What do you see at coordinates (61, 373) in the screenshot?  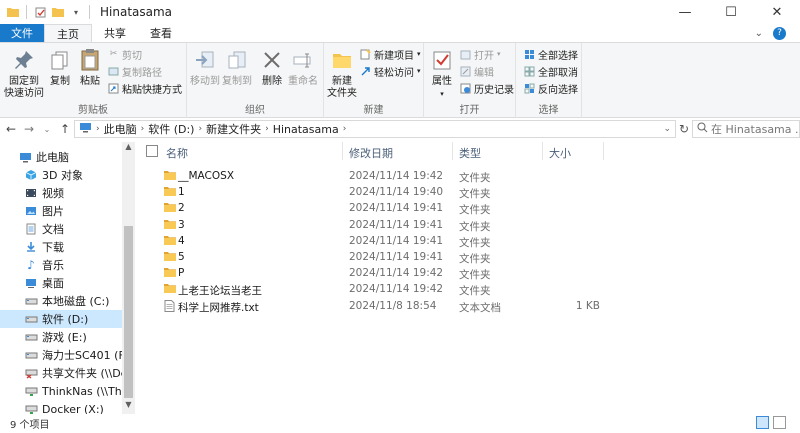 I see `nav-item-shared-folder: 共享文件夹 (\\Deskt` at bounding box center [61, 373].